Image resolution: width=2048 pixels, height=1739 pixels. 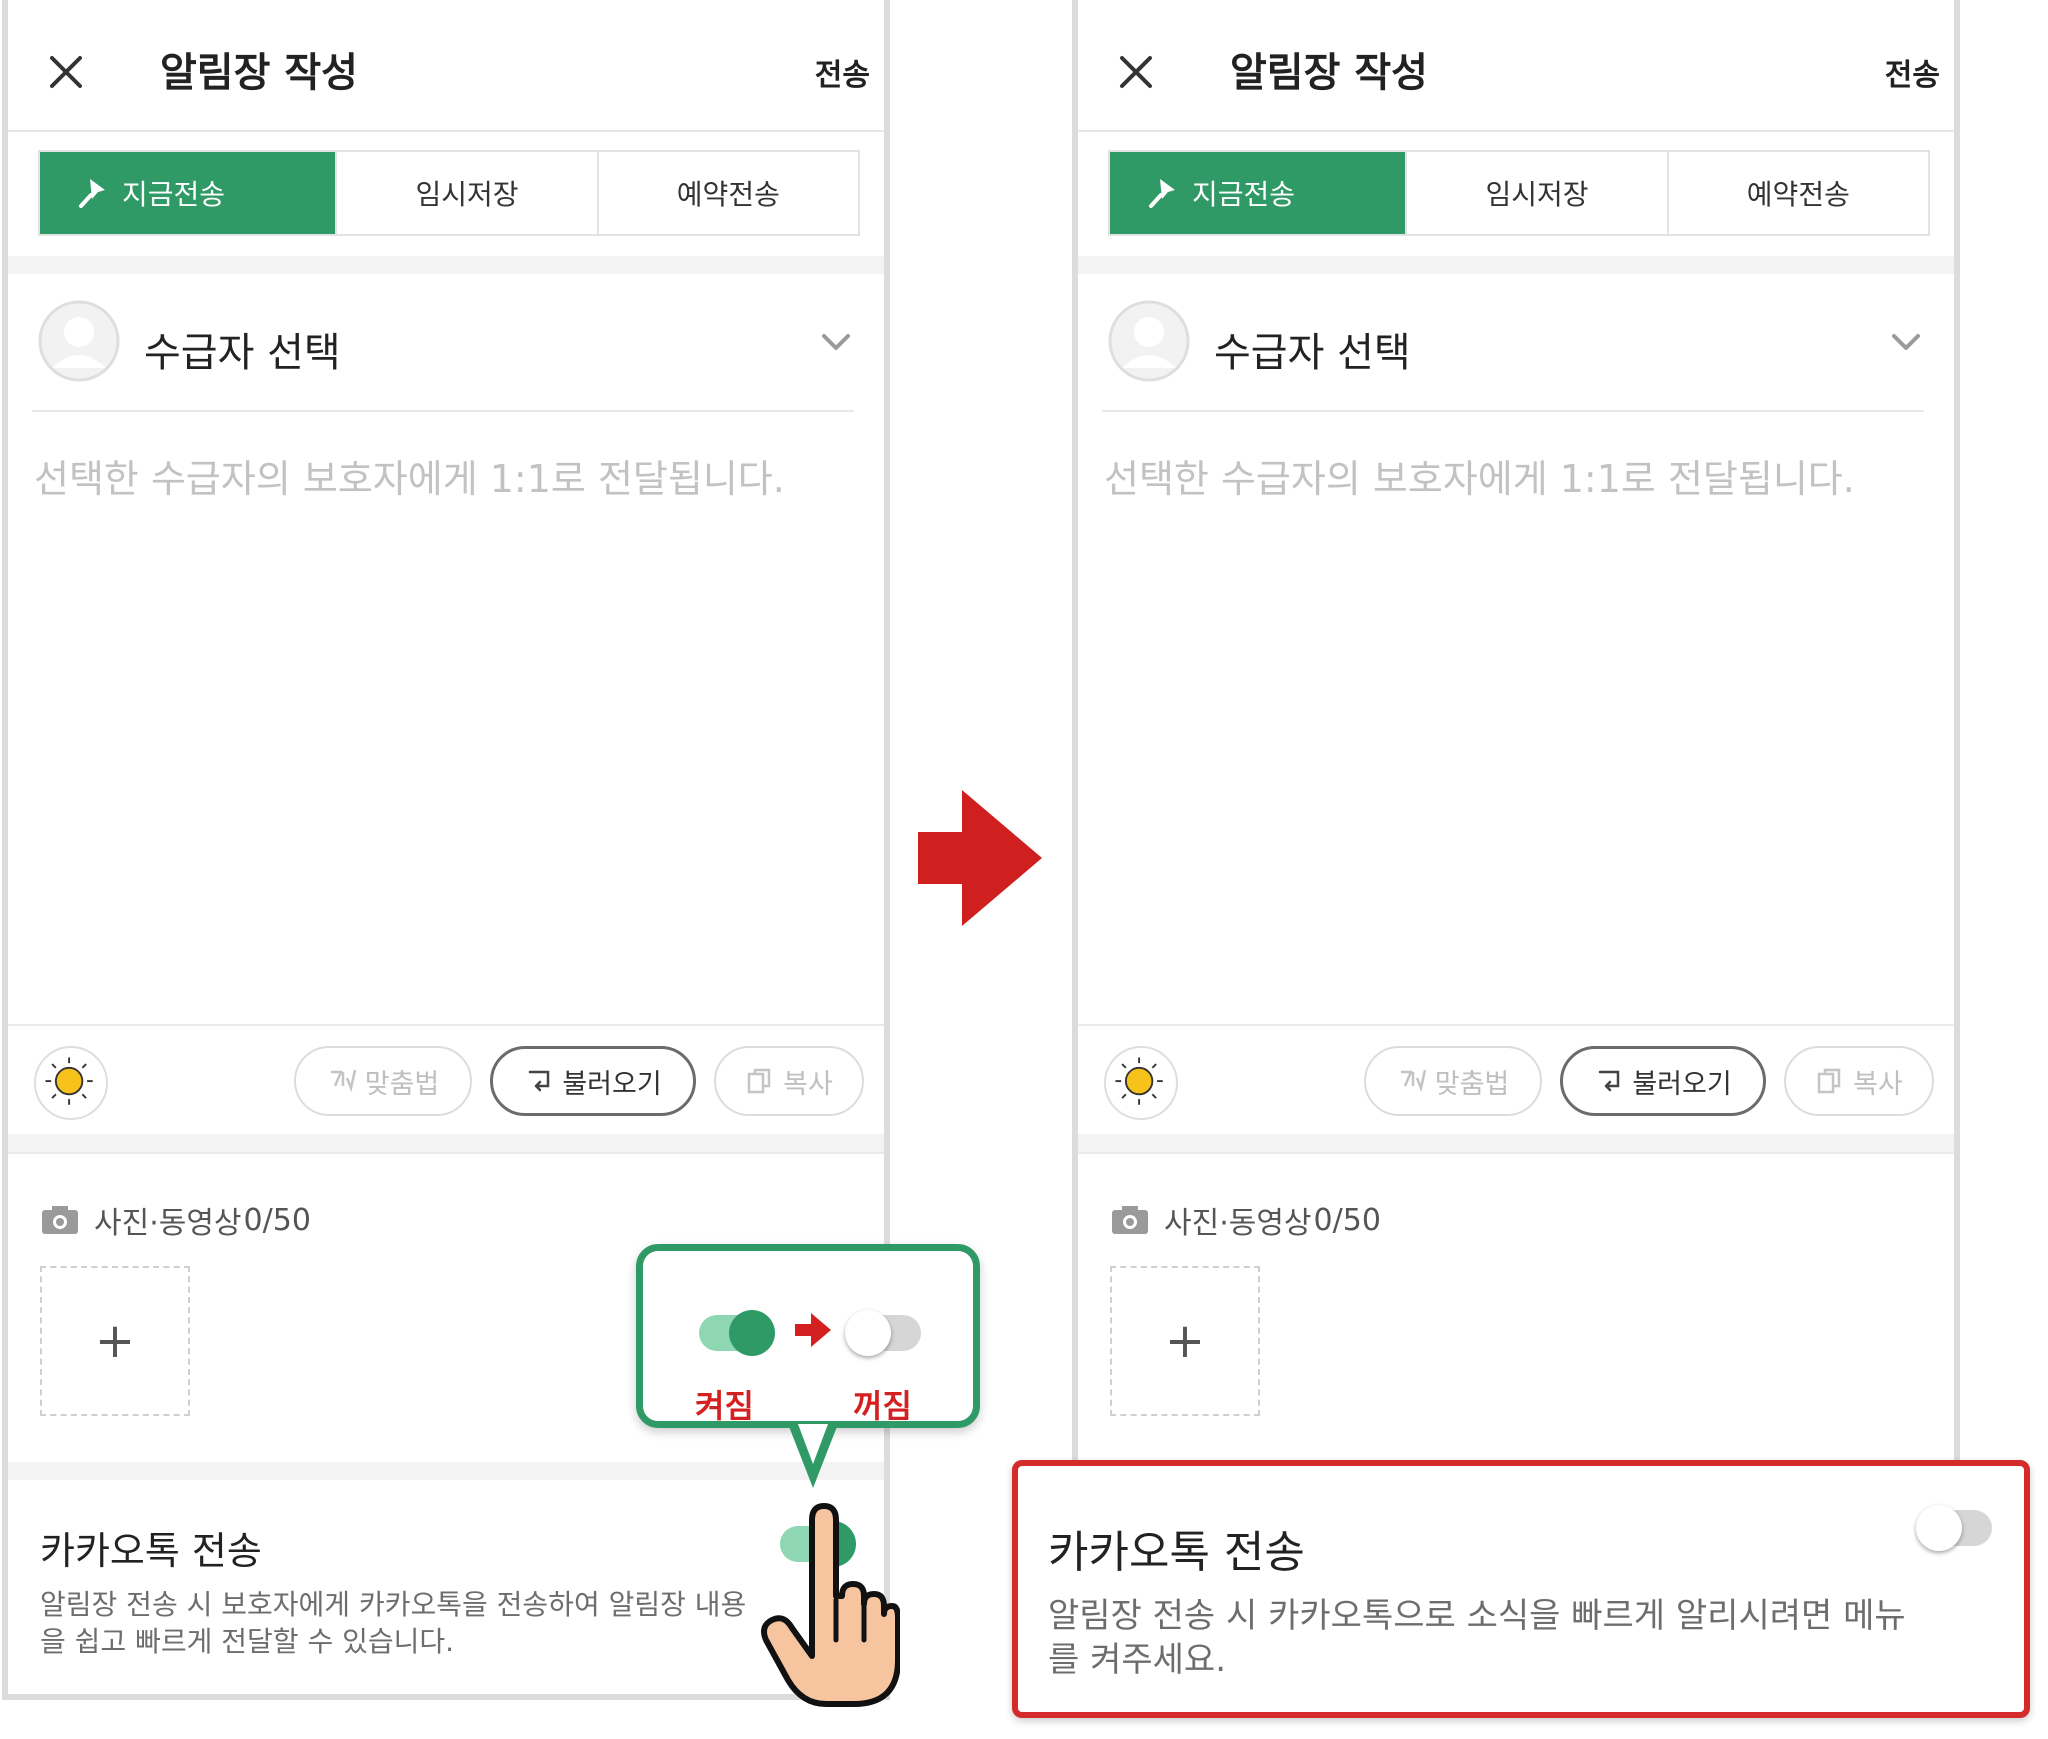 I want to click on kakao-toggle, so click(x=1954, y=1528).